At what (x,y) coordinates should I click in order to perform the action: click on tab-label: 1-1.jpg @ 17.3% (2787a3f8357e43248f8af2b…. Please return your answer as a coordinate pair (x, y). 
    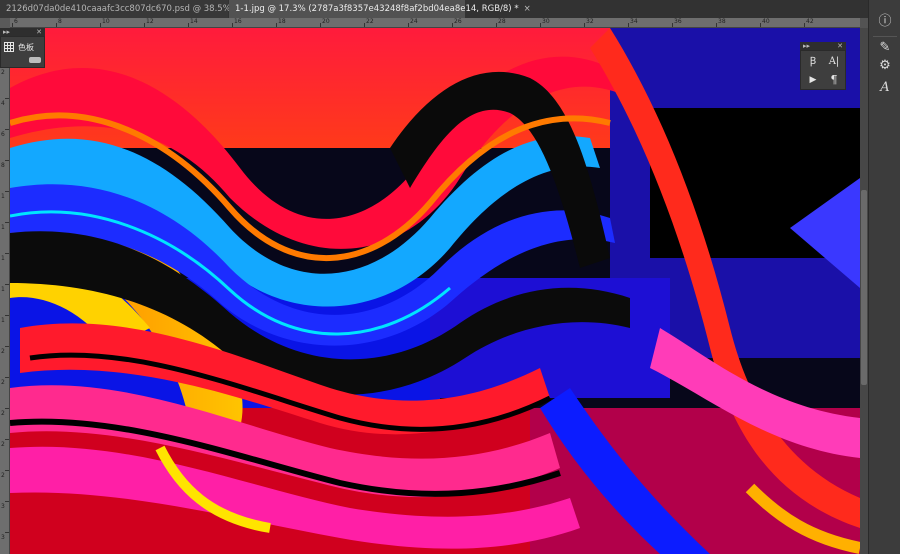
    Looking at the image, I should click on (377, 9).